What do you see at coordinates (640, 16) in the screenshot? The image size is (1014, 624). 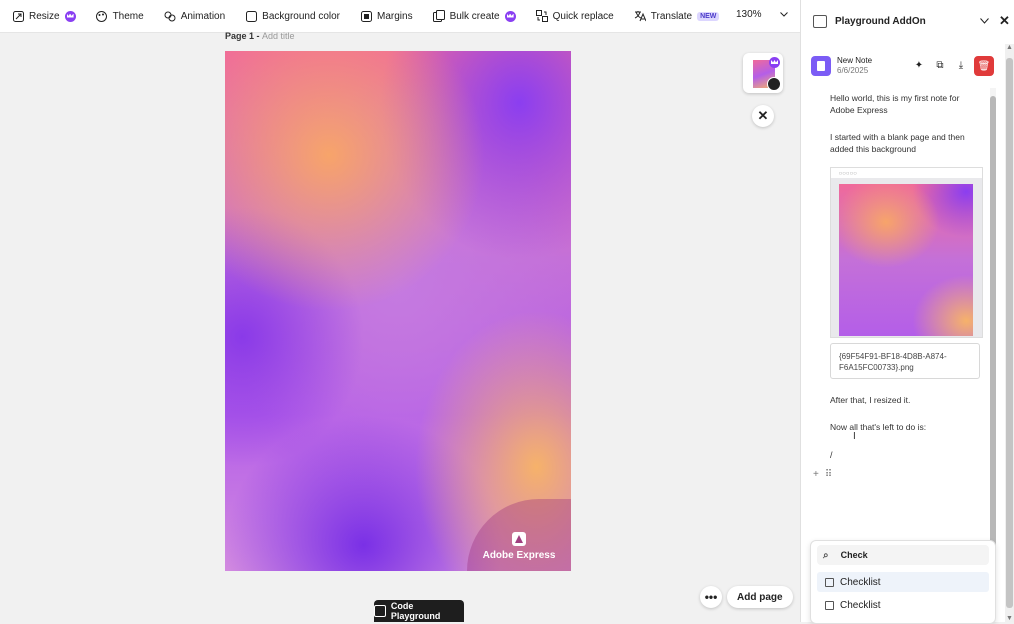 I see `translate-icon` at bounding box center [640, 16].